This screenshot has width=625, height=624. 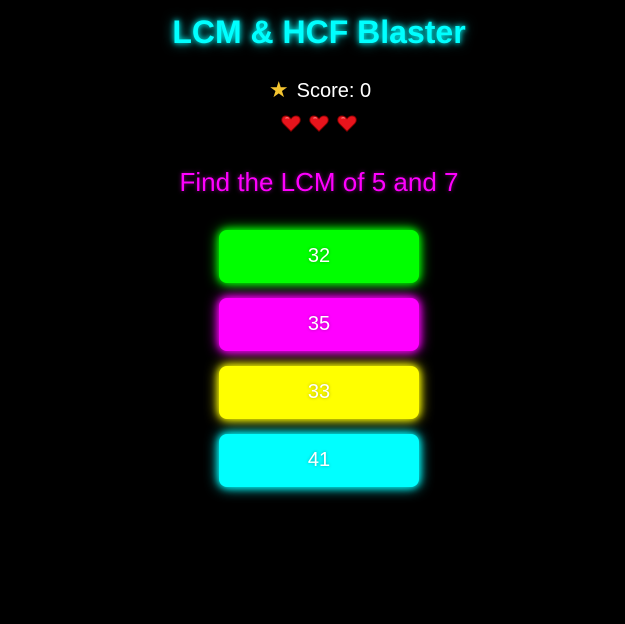 What do you see at coordinates (278, 89) in the screenshot?
I see `star-icon: ★` at bounding box center [278, 89].